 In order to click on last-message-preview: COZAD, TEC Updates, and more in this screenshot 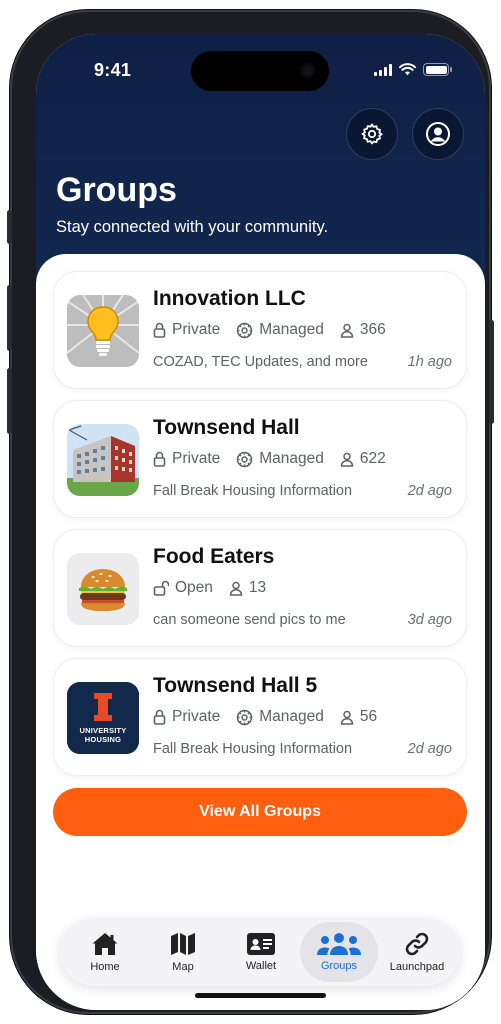, I will do `click(260, 362)`.